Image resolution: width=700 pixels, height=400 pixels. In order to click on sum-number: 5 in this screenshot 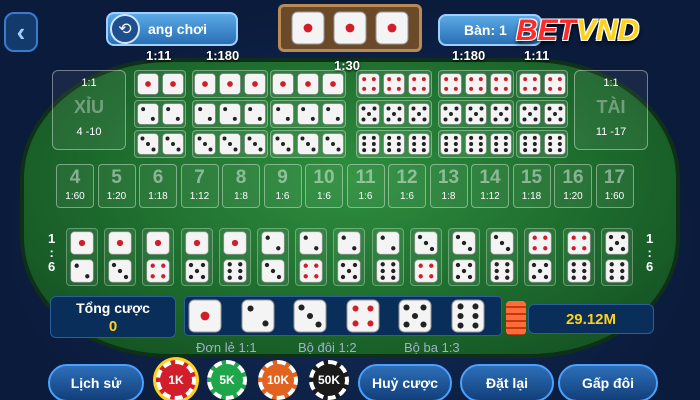, I will do `click(116, 177)`.